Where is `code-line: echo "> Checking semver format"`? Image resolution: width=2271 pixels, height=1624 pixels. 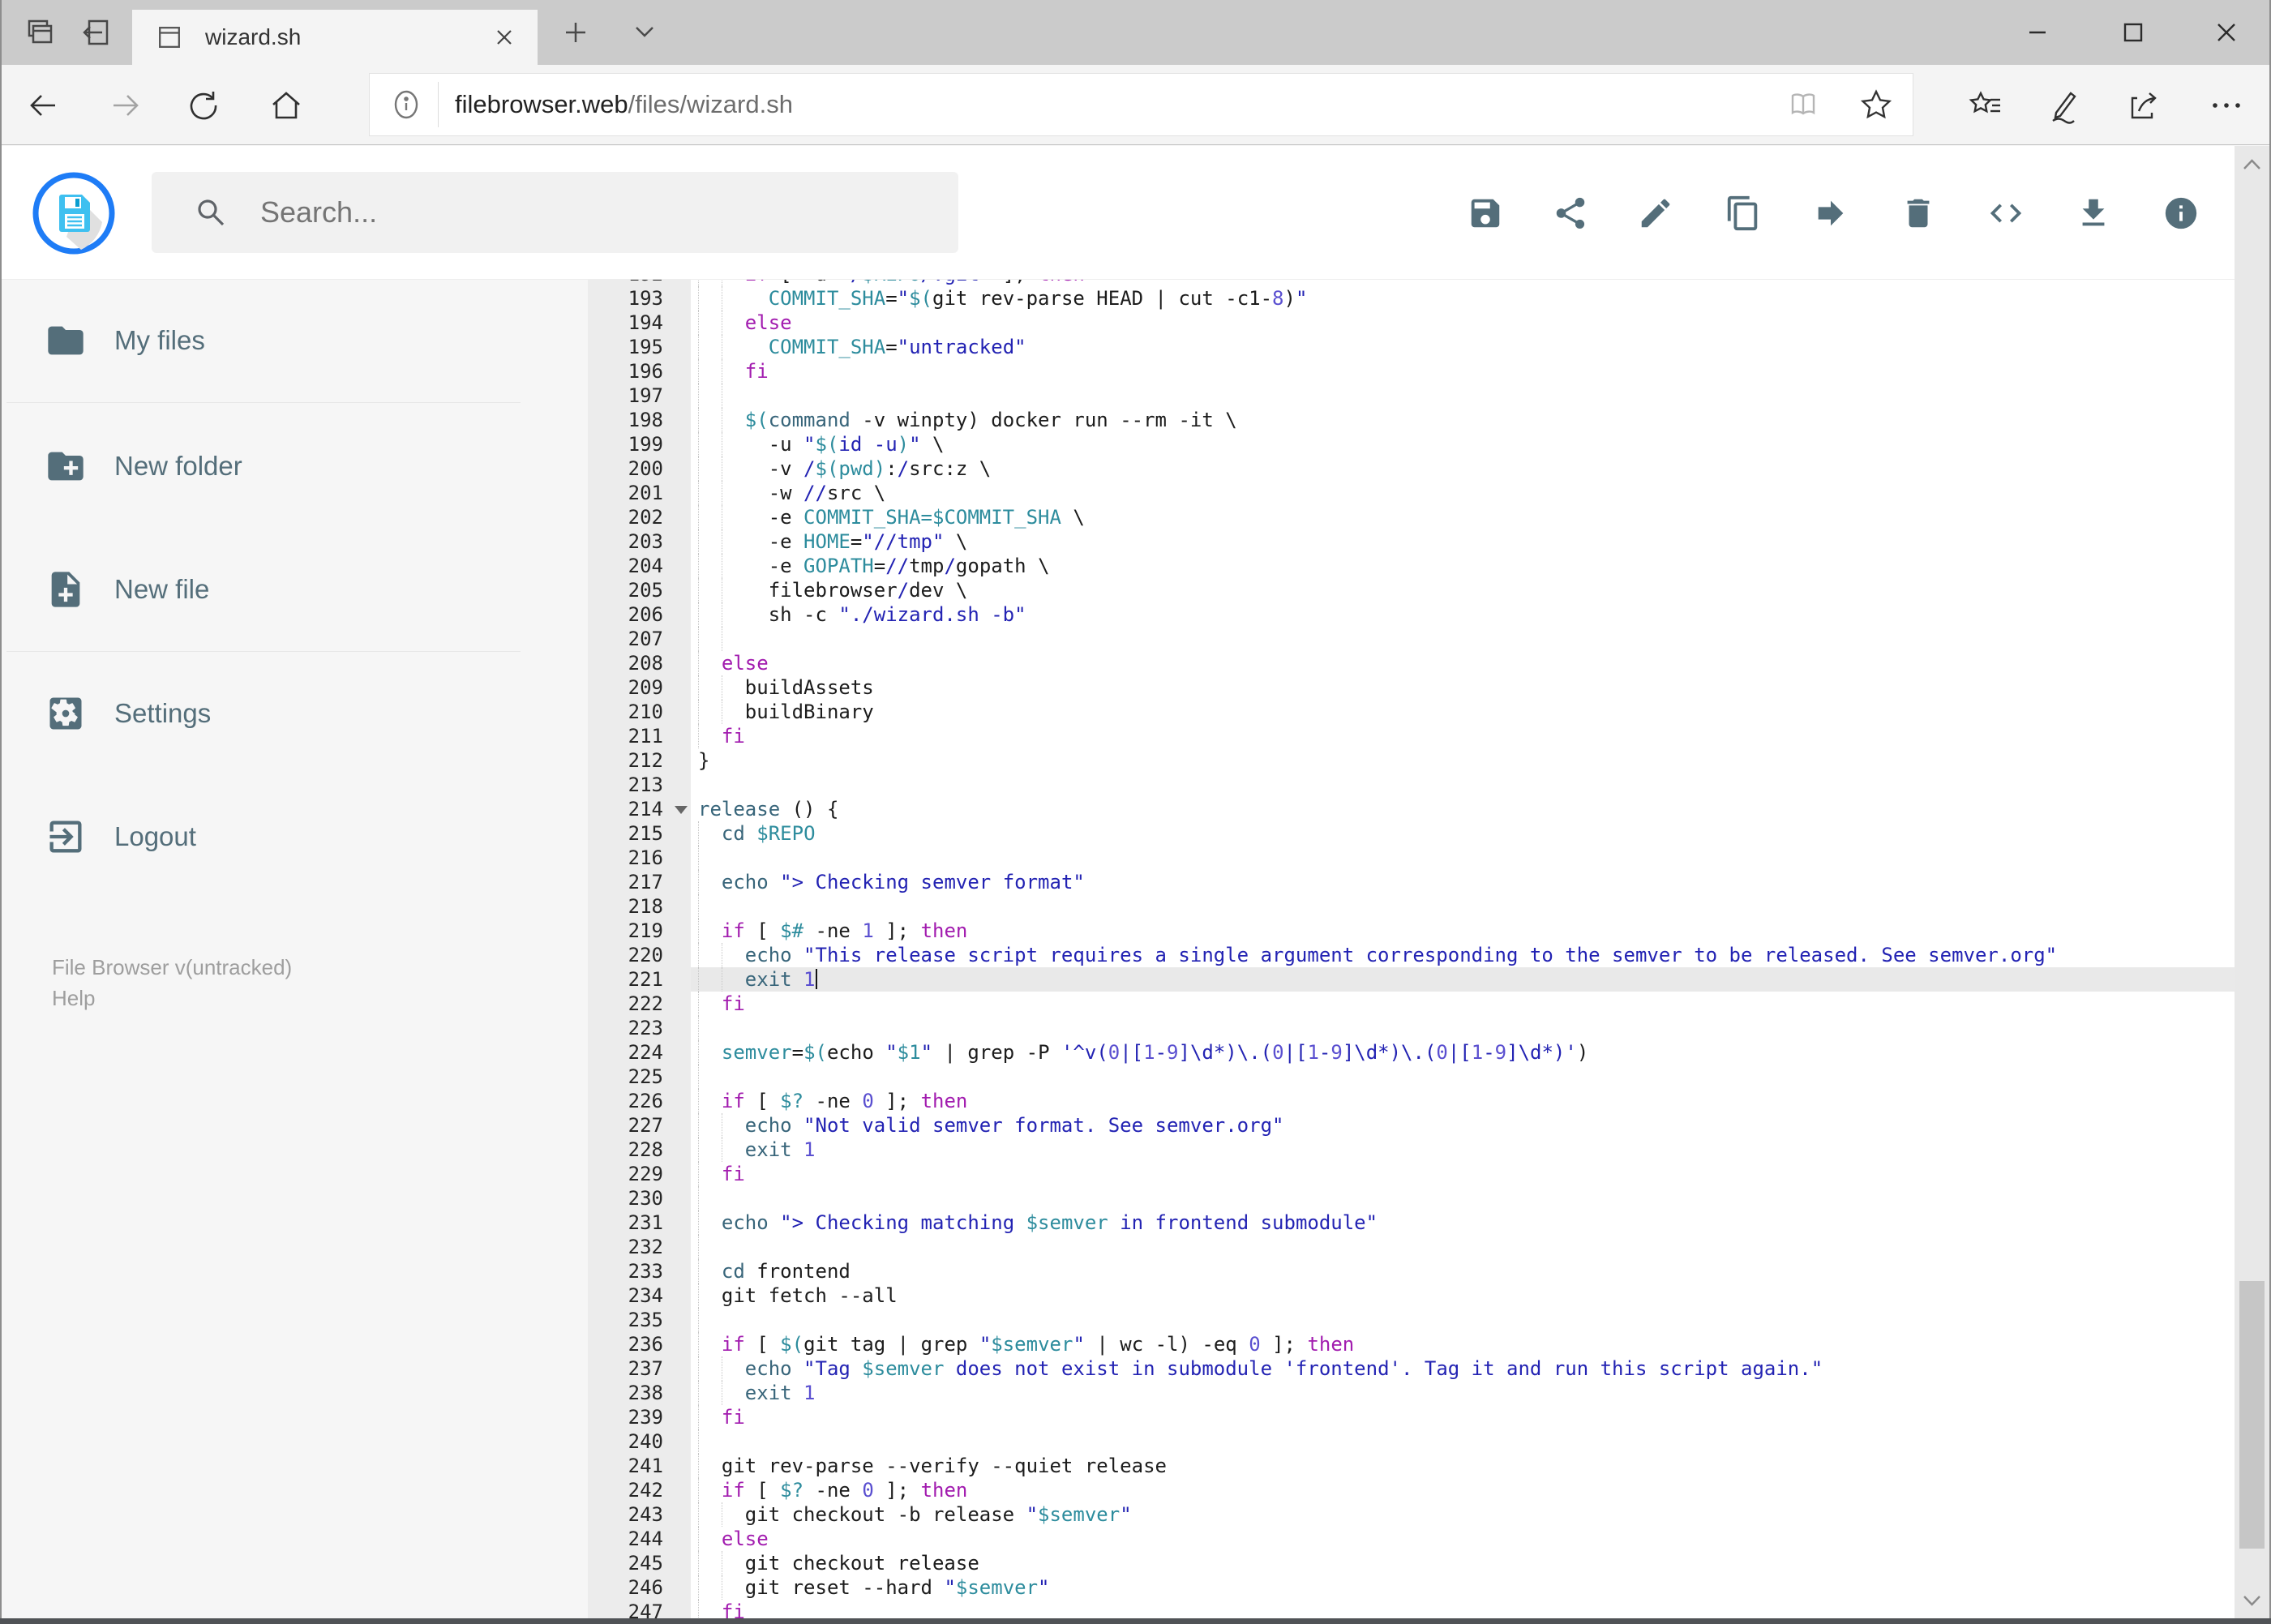 code-line: echo "> Checking semver format" is located at coordinates (1463, 882).